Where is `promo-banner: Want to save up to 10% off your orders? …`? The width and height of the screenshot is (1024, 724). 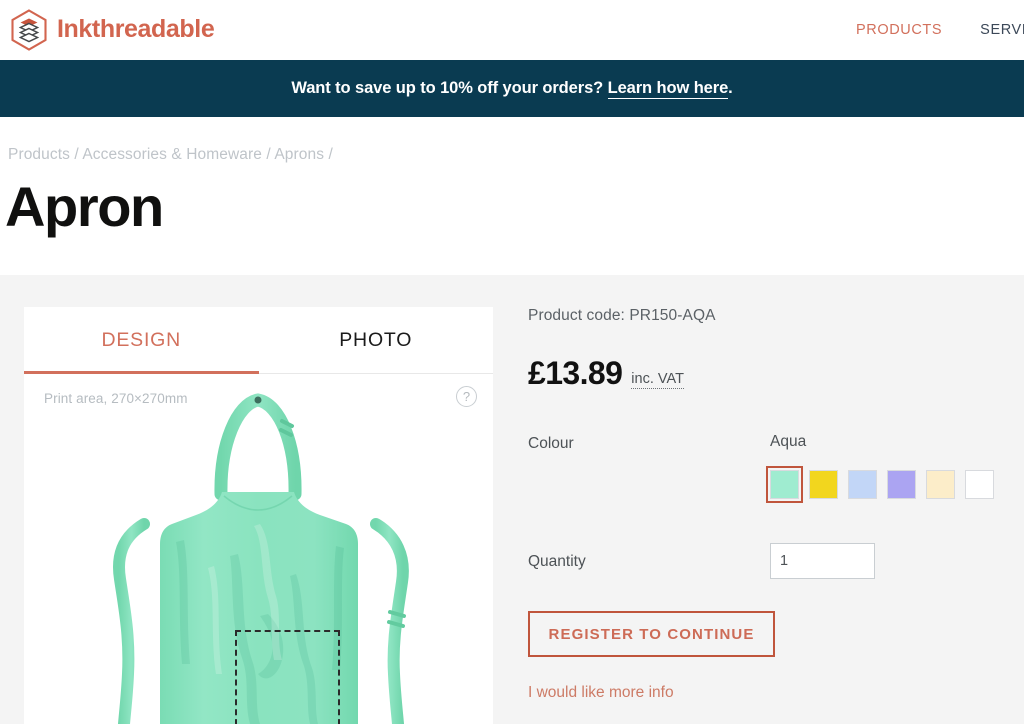 promo-banner: Want to save up to 10% off your orders? … is located at coordinates (512, 88).